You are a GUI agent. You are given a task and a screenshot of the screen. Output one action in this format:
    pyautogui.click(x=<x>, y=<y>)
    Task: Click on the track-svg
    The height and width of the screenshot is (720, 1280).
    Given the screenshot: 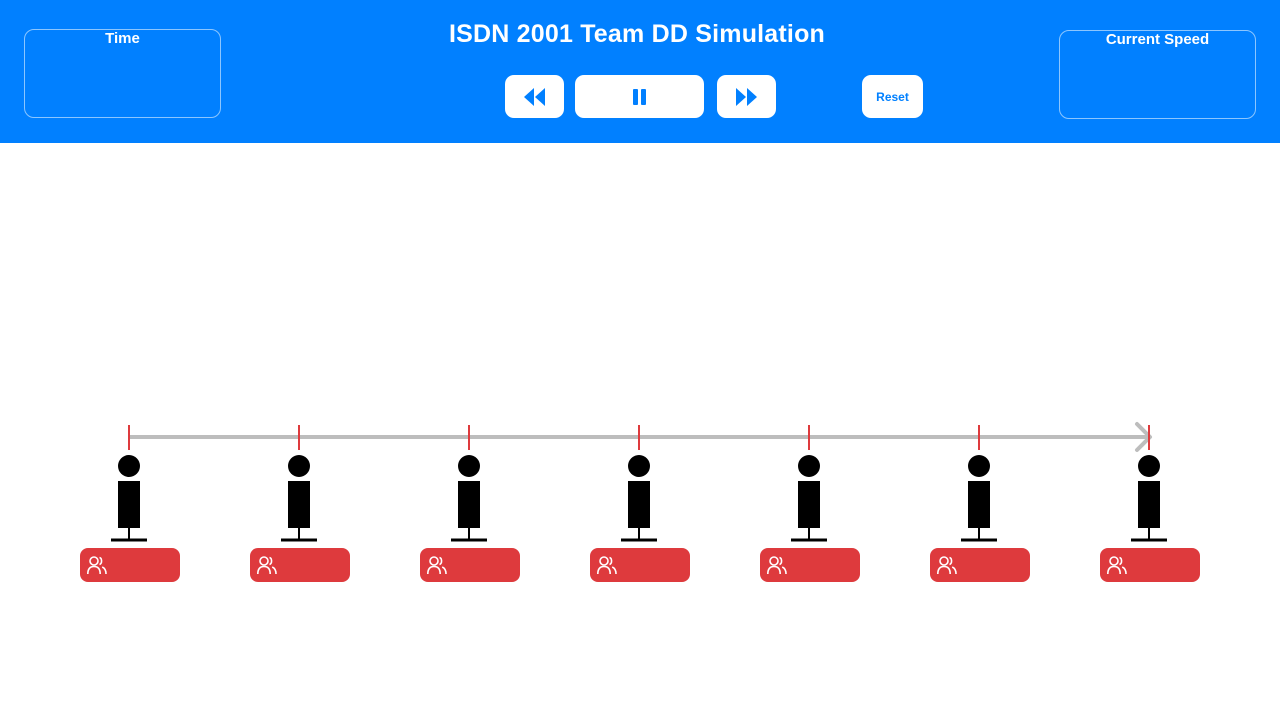 What is the action you would take?
    pyautogui.click(x=639, y=482)
    